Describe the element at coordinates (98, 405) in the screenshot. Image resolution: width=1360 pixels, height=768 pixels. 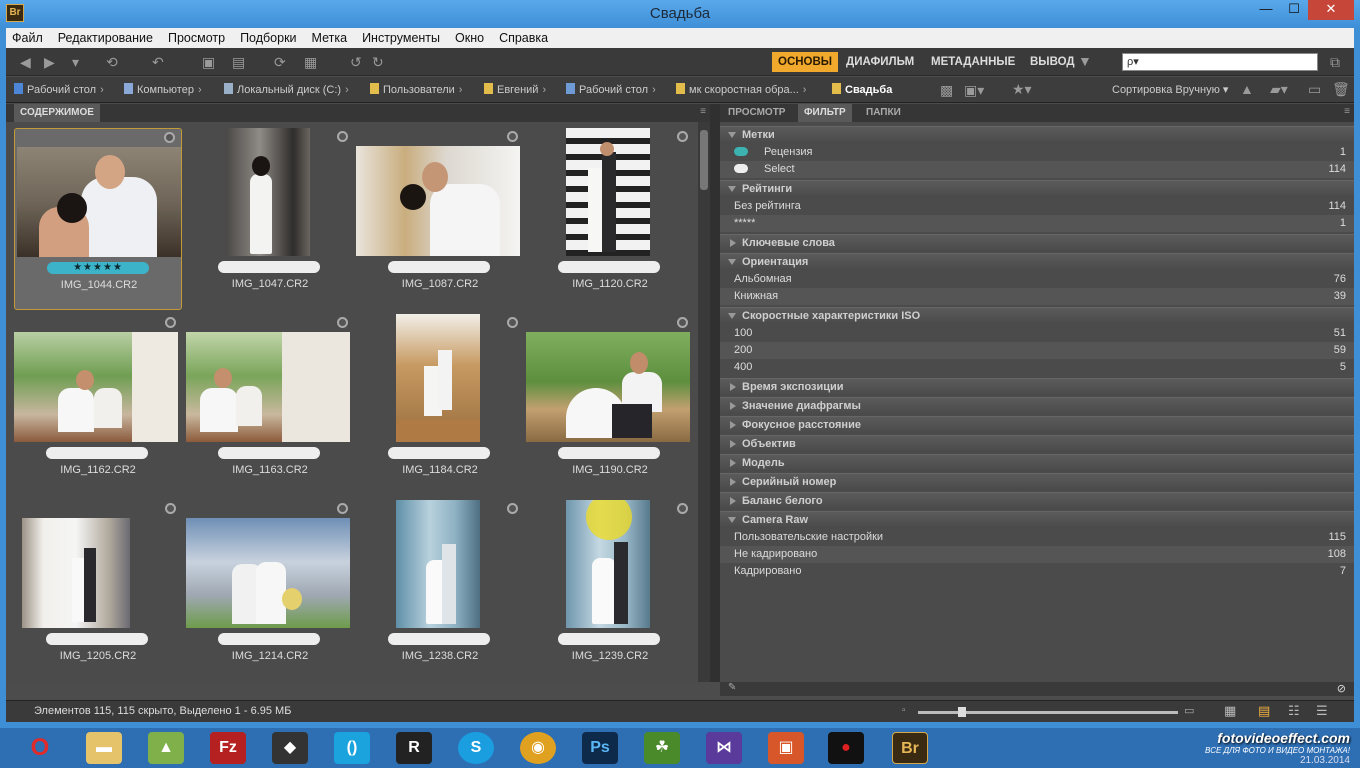
I see `thumbnail: IMG_1162.CR2` at that location.